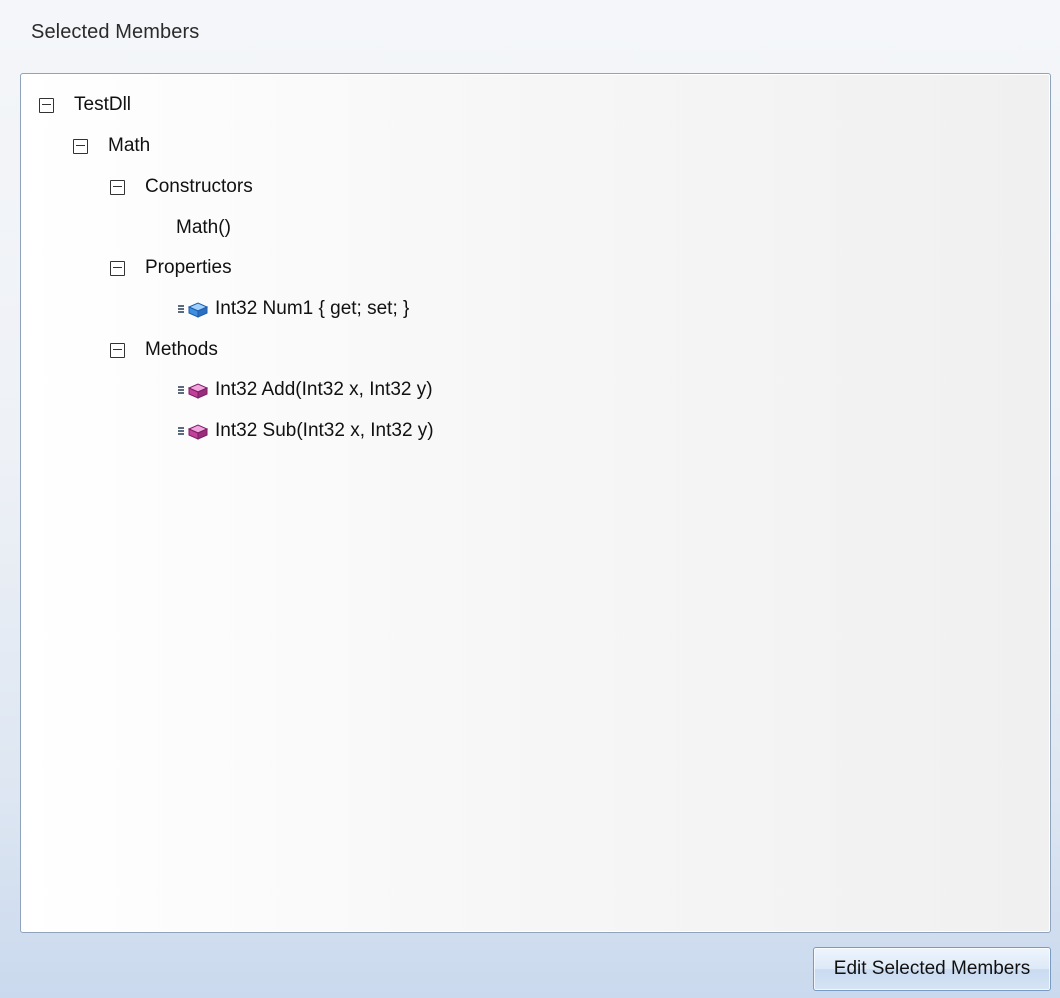 The image size is (1060, 998). What do you see at coordinates (195, 309) in the screenshot?
I see `property-icon` at bounding box center [195, 309].